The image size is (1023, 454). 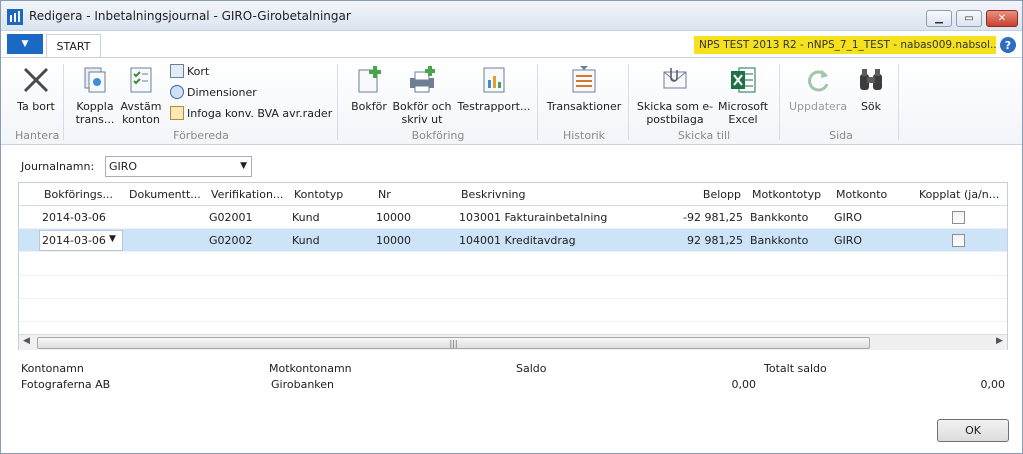 What do you see at coordinates (243, 166) in the screenshot?
I see `dropdown-arrow-icon: ▼` at bounding box center [243, 166].